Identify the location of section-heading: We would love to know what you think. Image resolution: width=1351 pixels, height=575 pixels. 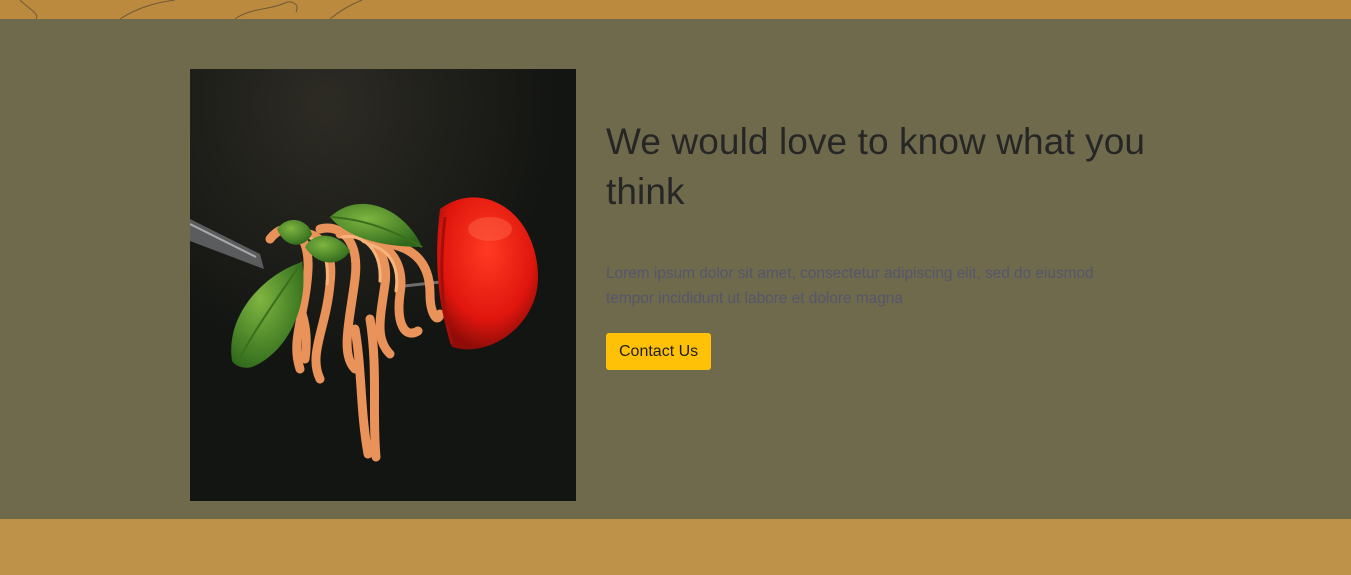
(876, 166).